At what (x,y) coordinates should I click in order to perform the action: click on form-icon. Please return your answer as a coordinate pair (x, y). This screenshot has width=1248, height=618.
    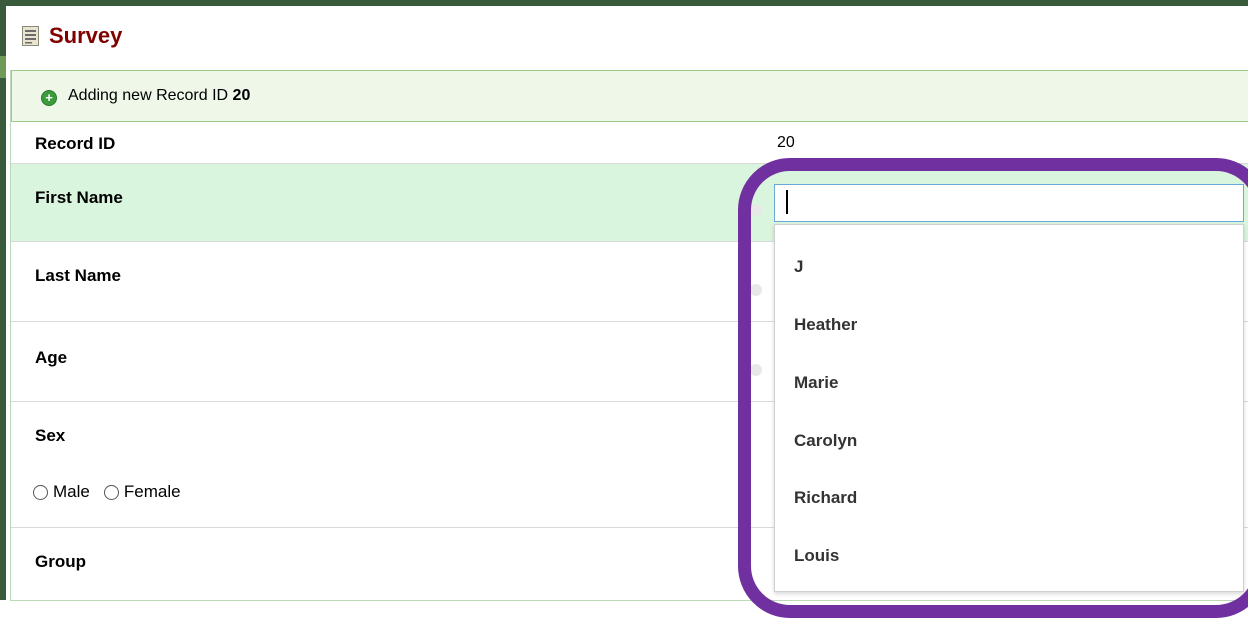
    Looking at the image, I should click on (30, 36).